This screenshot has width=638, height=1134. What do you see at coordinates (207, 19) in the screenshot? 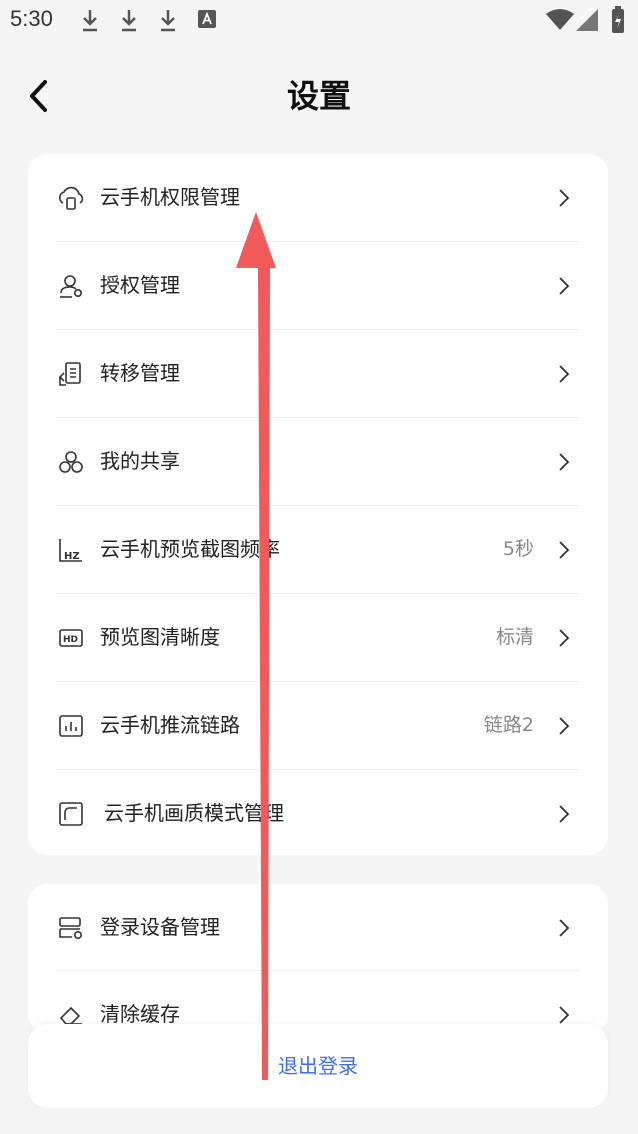
I see `a-badge-icon` at bounding box center [207, 19].